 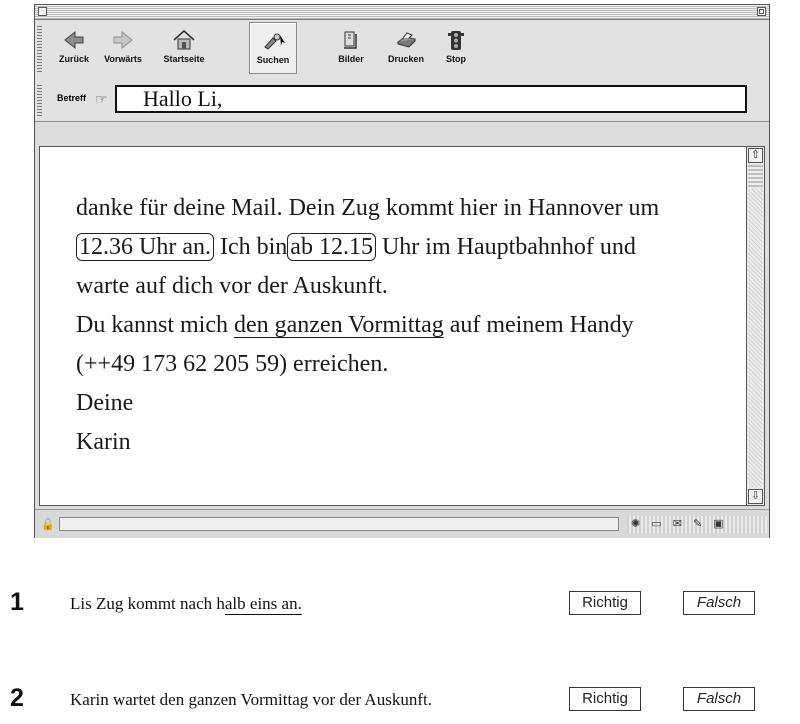 What do you see at coordinates (331, 247) in the screenshot?
I see `boxed-wait-time: ab 12.15` at bounding box center [331, 247].